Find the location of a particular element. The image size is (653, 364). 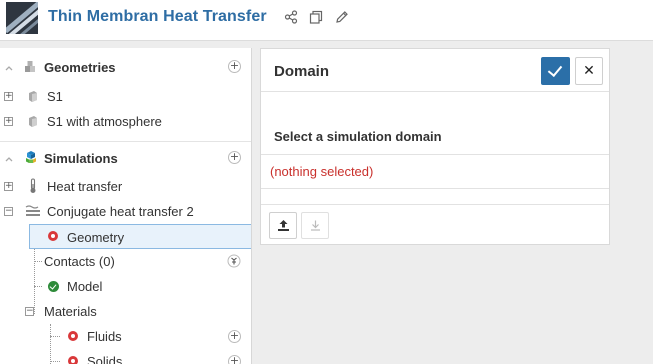

tree-section-geometries: Geometries + is located at coordinates (125, 67).